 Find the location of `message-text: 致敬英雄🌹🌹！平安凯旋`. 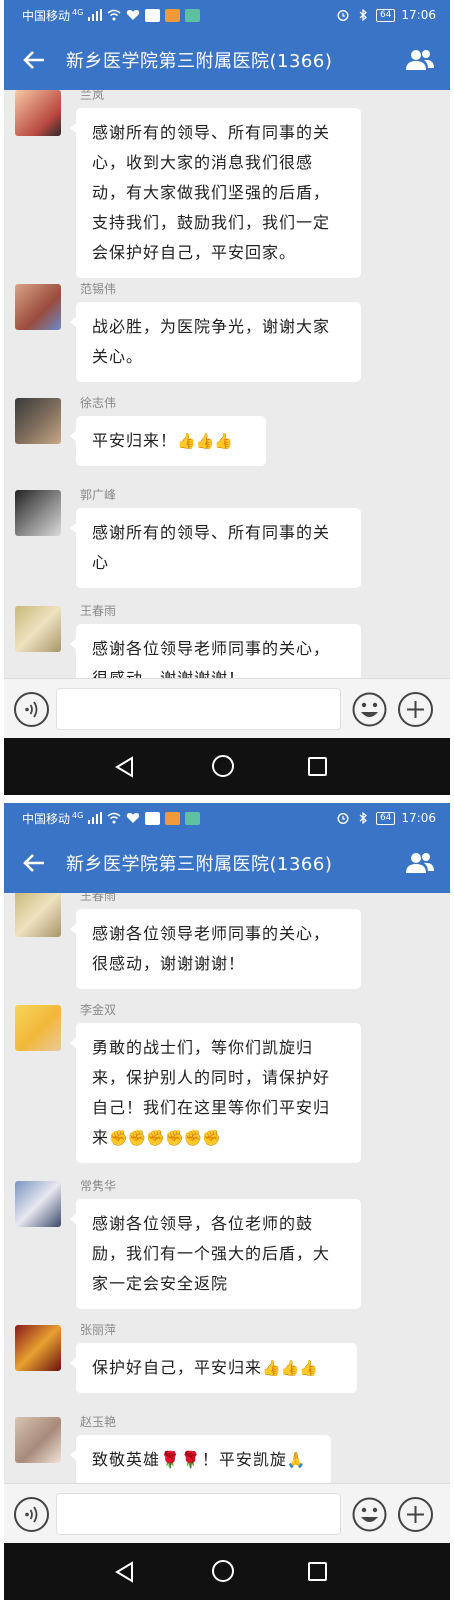

message-text: 致敬英雄🌹🌹！平安凯旋 is located at coordinates (189, 1459).